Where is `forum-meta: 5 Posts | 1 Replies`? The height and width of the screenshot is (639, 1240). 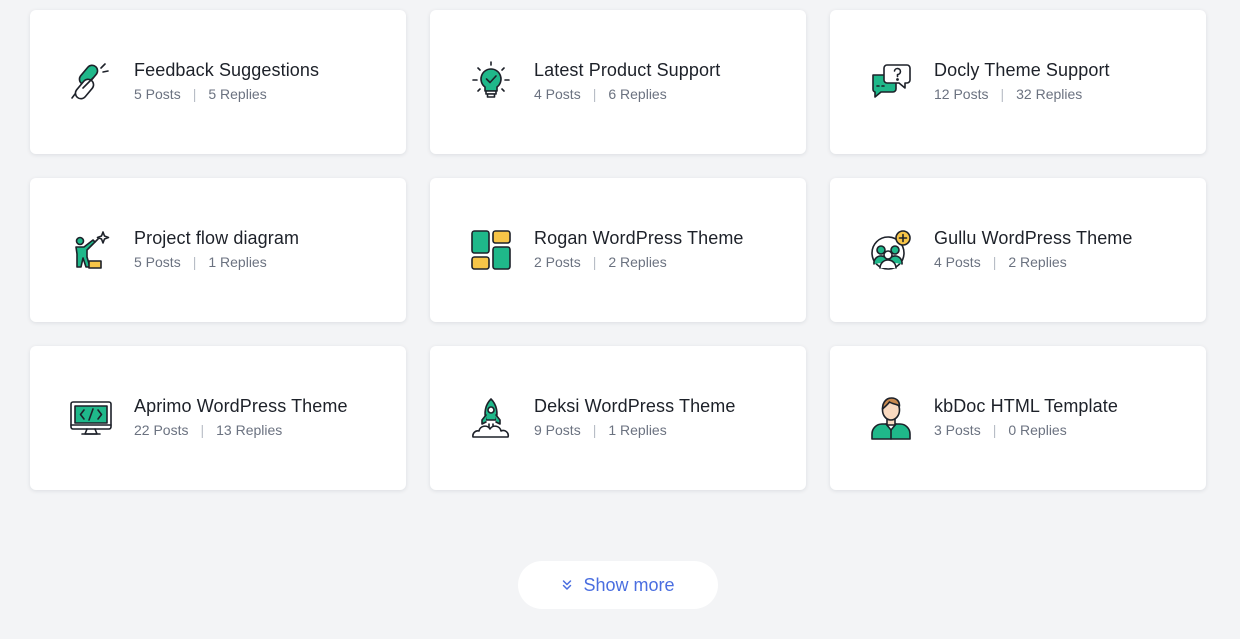 forum-meta: 5 Posts | 1 Replies is located at coordinates (216, 262).